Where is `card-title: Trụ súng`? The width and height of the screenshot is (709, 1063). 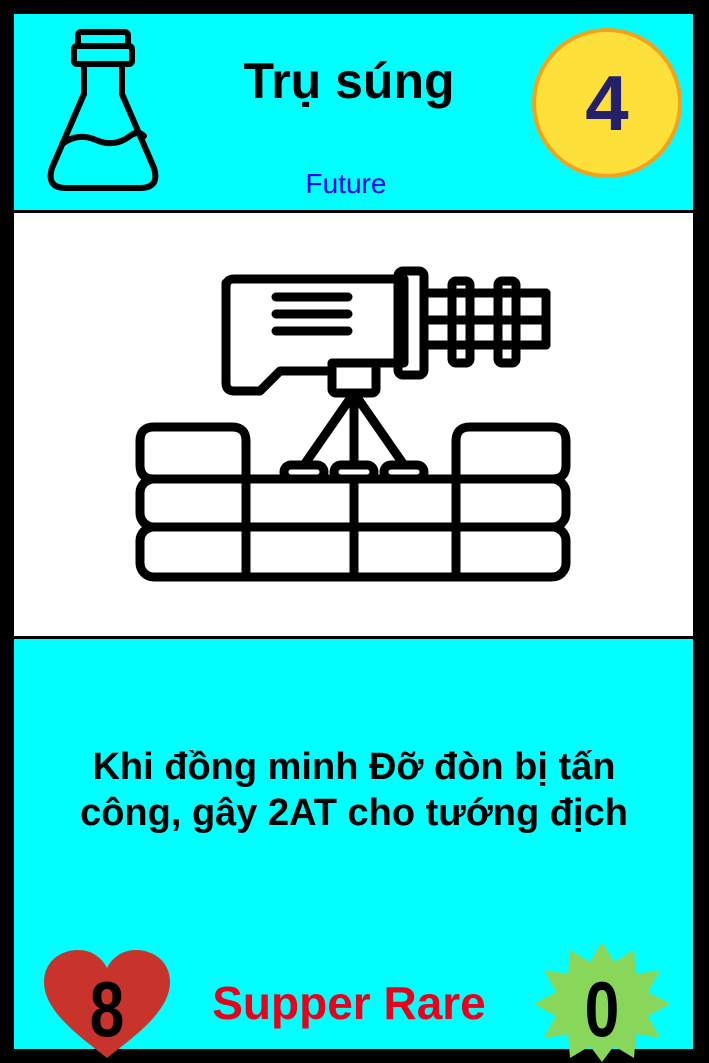
card-title: Trụ súng is located at coordinates (349, 81).